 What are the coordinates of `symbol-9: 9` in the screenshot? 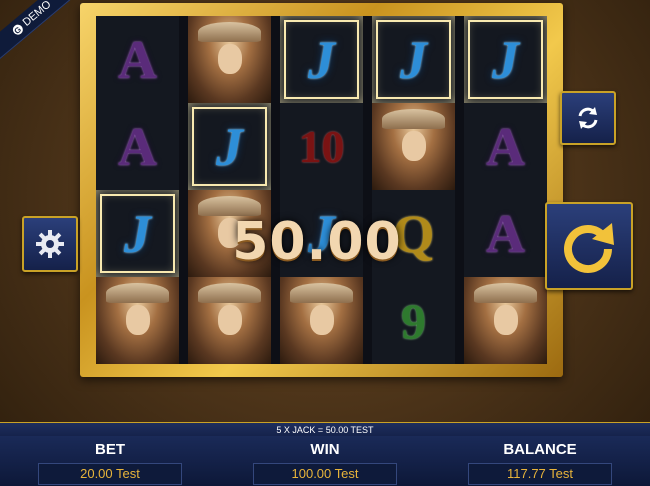 It's located at (413, 320).